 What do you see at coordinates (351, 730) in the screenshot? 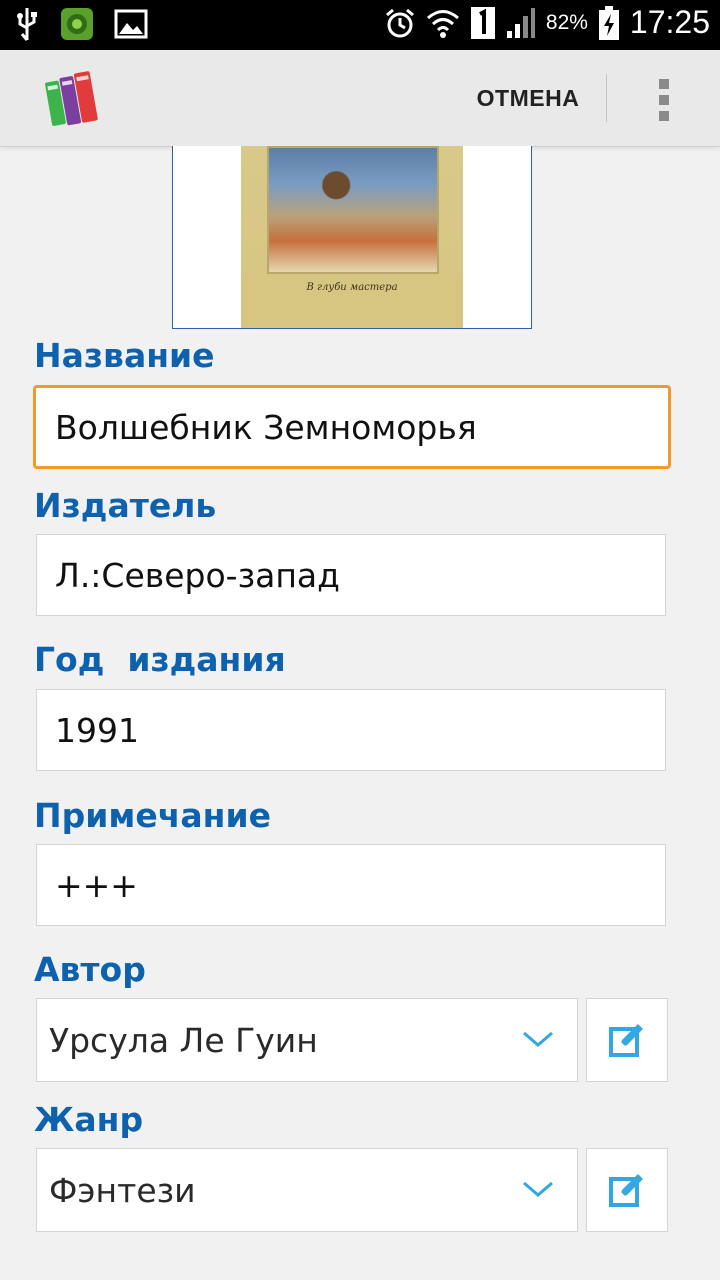
I see `year-field: 1991` at bounding box center [351, 730].